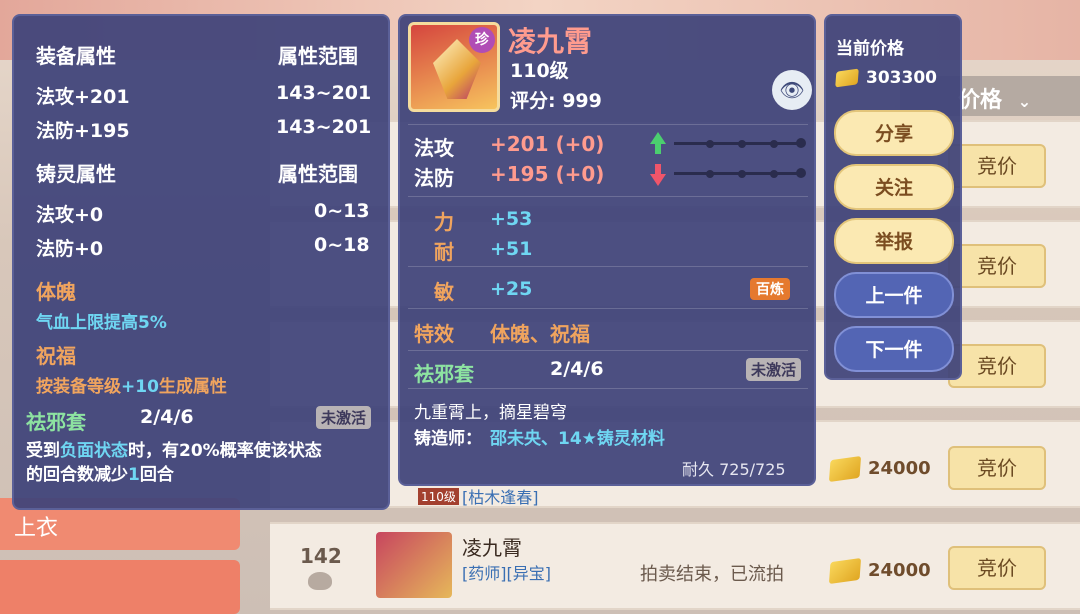 This screenshot has width=1080, height=614. Describe the element at coordinates (894, 187) in the screenshot. I see `follow-button: 关注` at that location.